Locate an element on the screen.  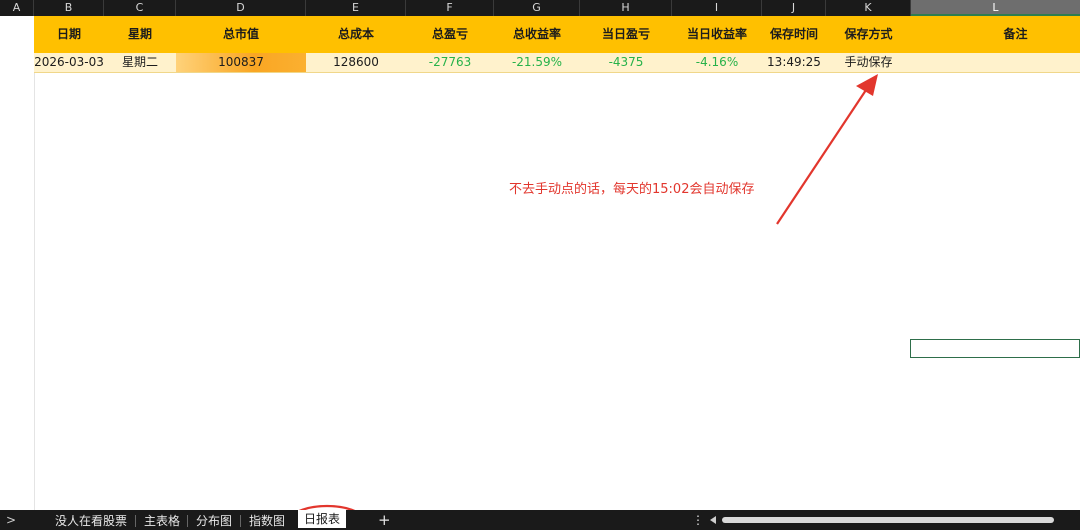
column-header-bar: A B C D E F G H I J K L is located at coordinates (540, 8).